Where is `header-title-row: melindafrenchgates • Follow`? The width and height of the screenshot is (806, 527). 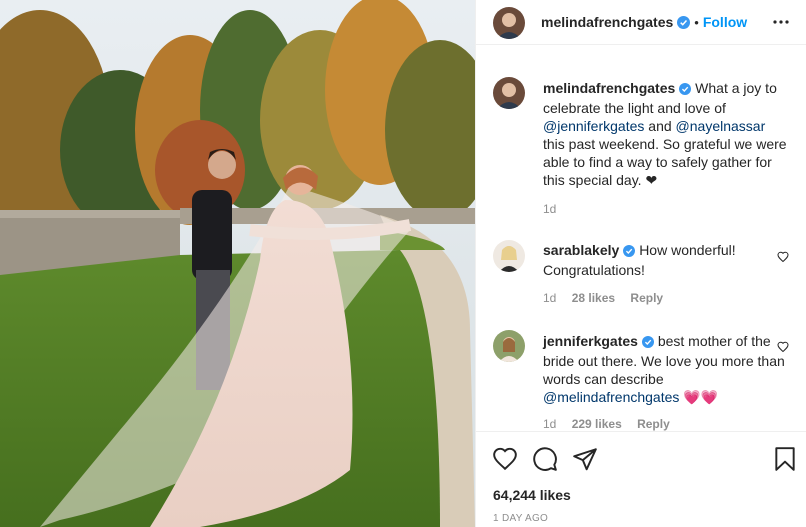 header-title-row: melindafrenchgates • Follow is located at coordinates (644, 24).